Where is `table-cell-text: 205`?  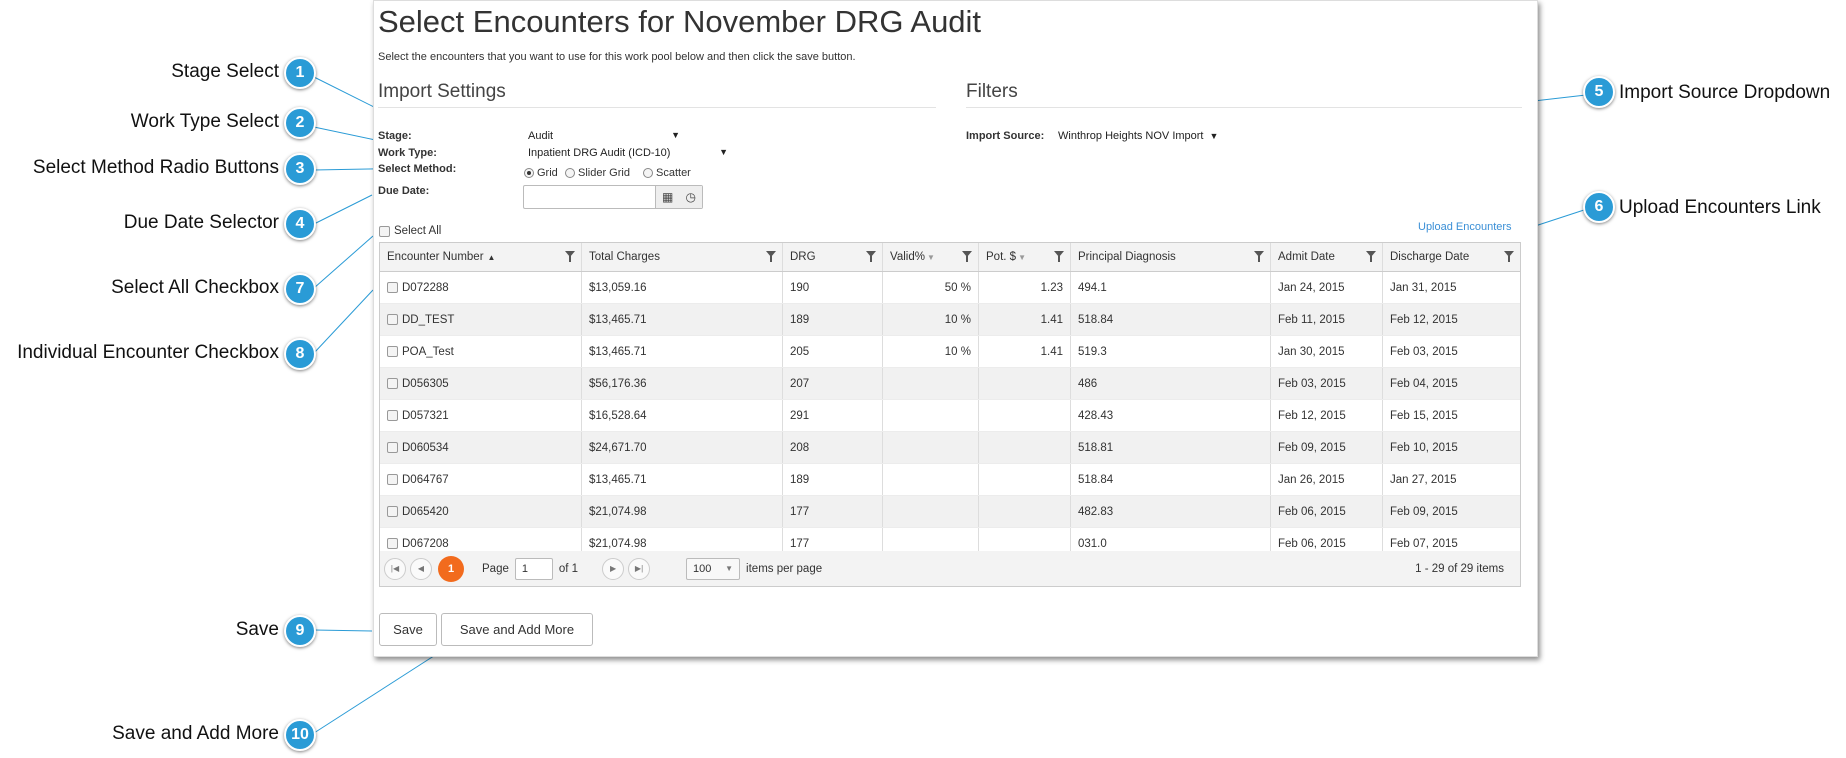
table-cell-text: 205 is located at coordinates (800, 351).